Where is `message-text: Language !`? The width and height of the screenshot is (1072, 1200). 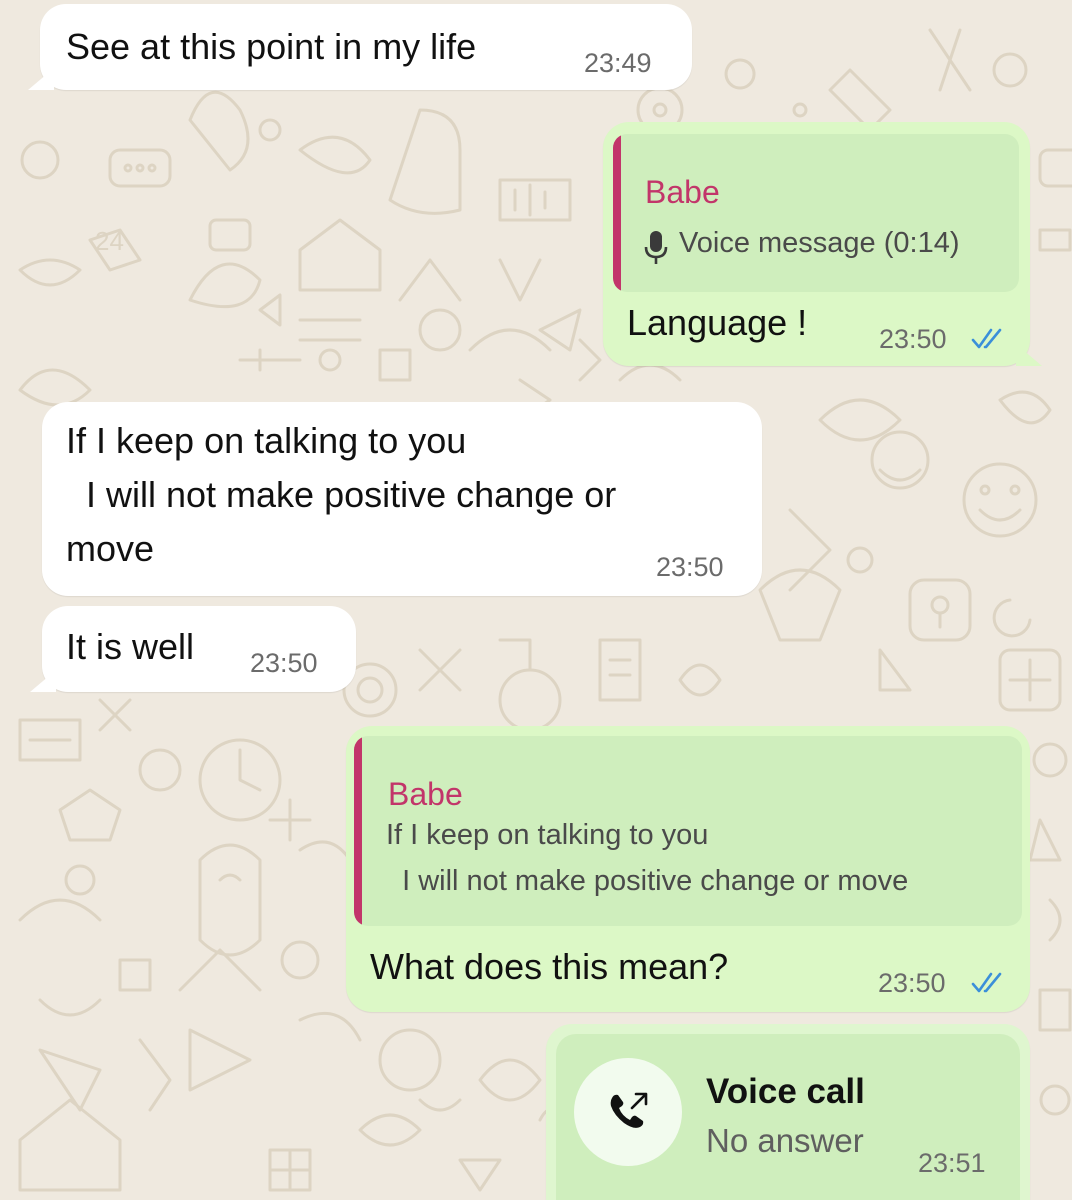
message-text: Language ! is located at coordinates (717, 322).